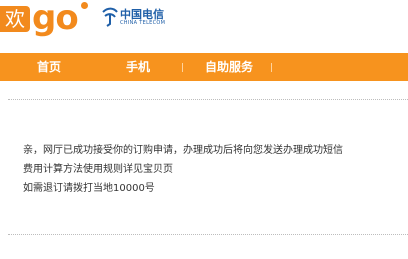 This screenshot has height=259, width=408. What do you see at coordinates (84, 5) in the screenshot?
I see `logo-dot-icon` at bounding box center [84, 5].